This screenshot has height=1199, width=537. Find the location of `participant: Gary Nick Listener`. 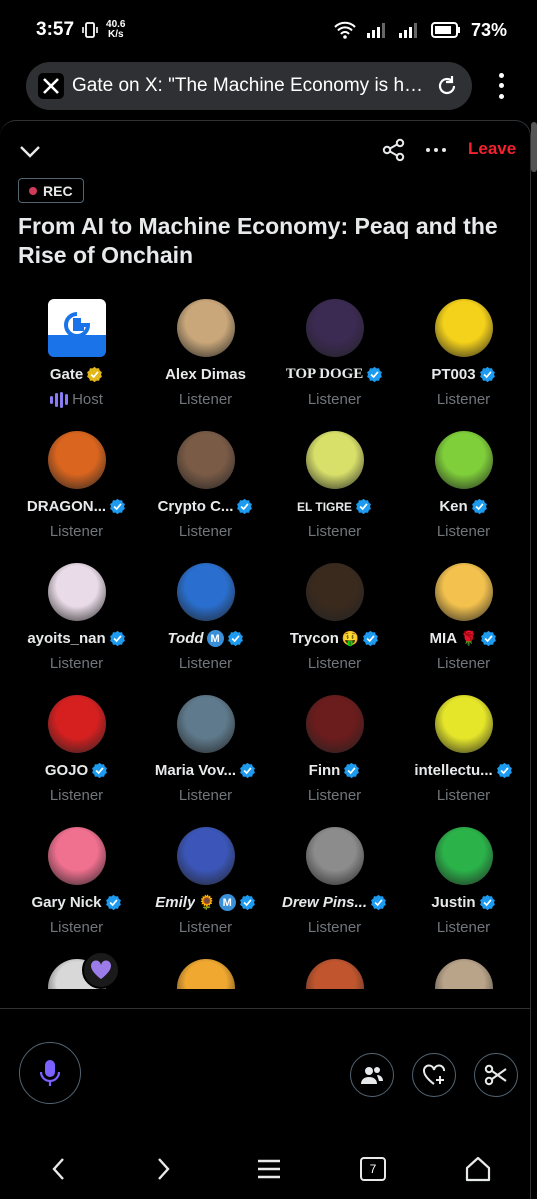

participant: Gary Nick Listener is located at coordinates (76, 893).